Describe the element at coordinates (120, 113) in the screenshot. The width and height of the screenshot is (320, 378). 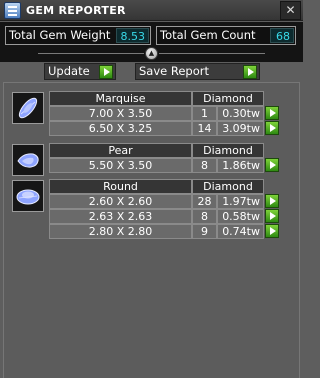
I see `size-cell: 7.00 X 3.50` at that location.